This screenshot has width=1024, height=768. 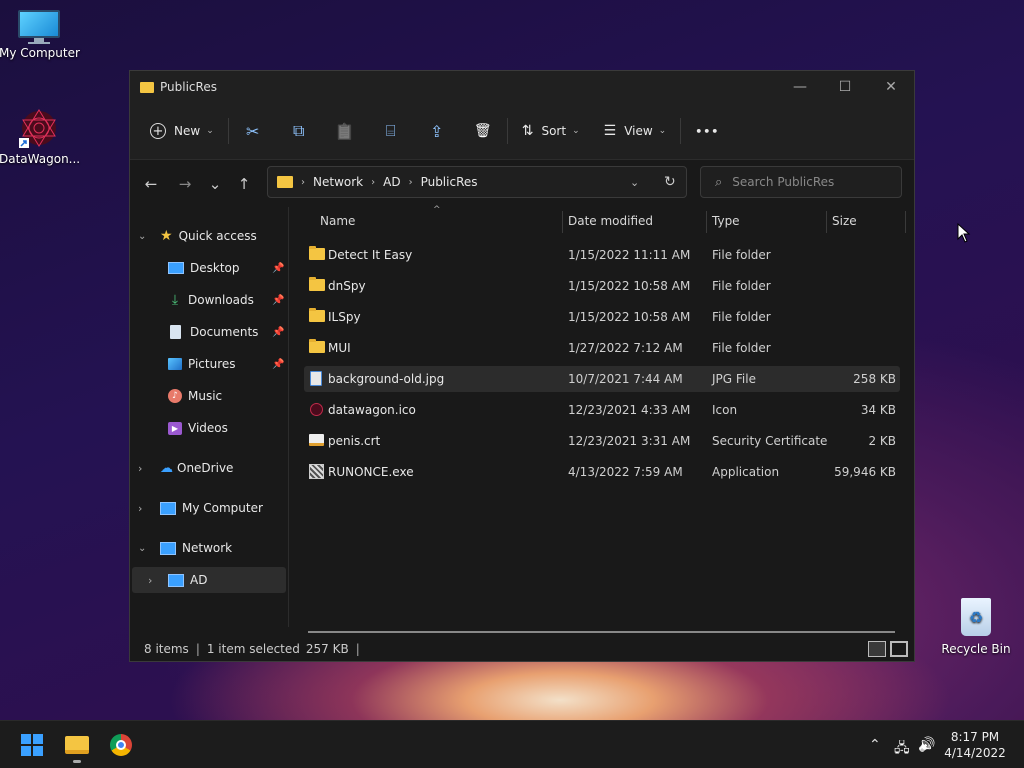 What do you see at coordinates (670, 182) in the screenshot?
I see `refresh-icon: ↻` at bounding box center [670, 182].